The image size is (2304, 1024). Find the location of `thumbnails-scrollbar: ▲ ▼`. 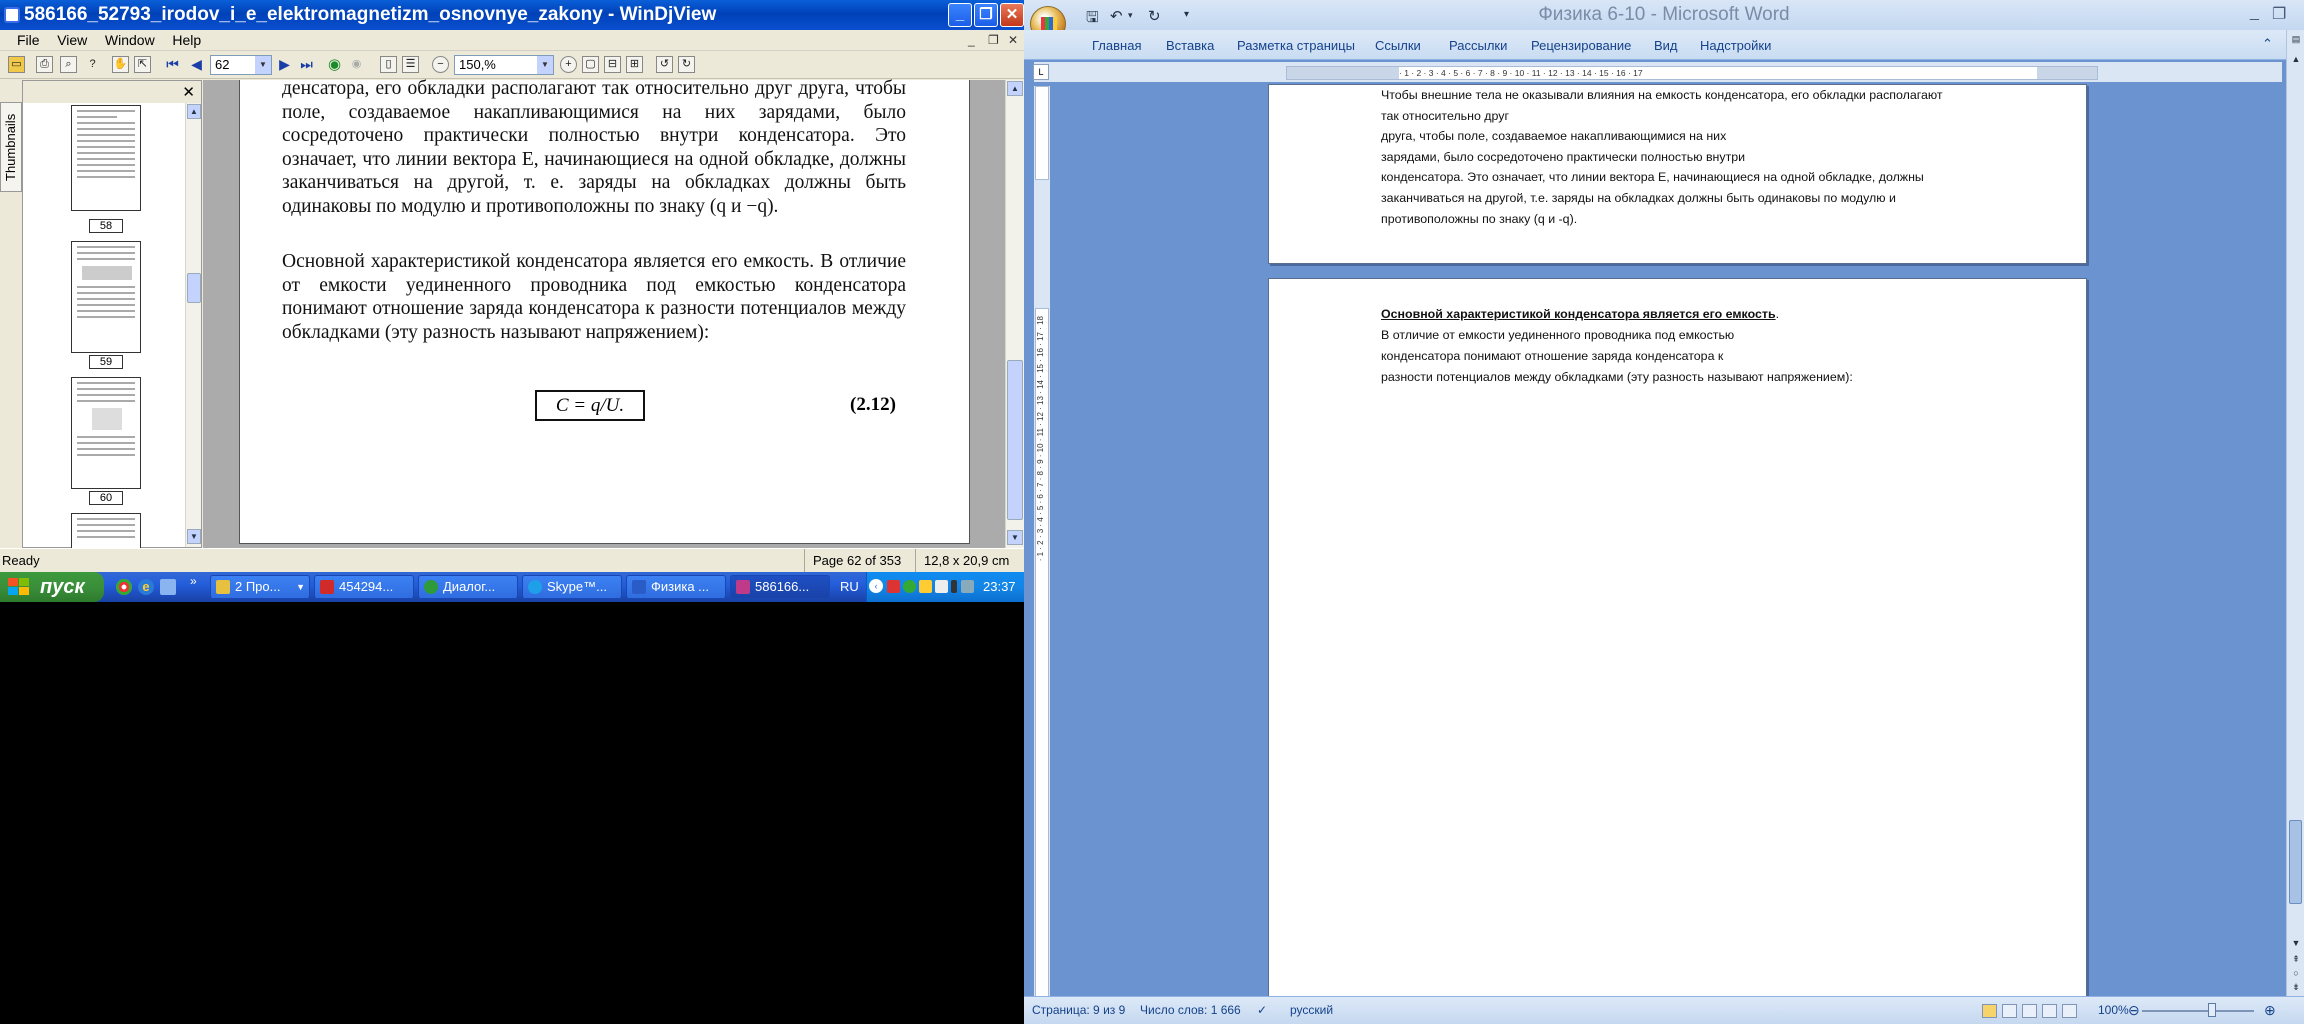

thumbnails-scrollbar: ▲ ▼ is located at coordinates (193, 325).